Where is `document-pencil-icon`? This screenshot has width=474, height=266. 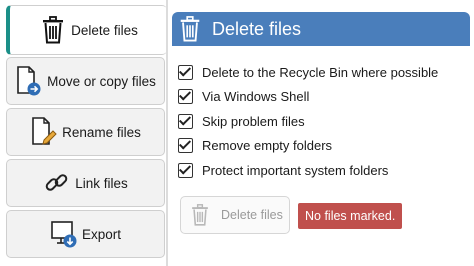
document-pencil-icon is located at coordinates (44, 132).